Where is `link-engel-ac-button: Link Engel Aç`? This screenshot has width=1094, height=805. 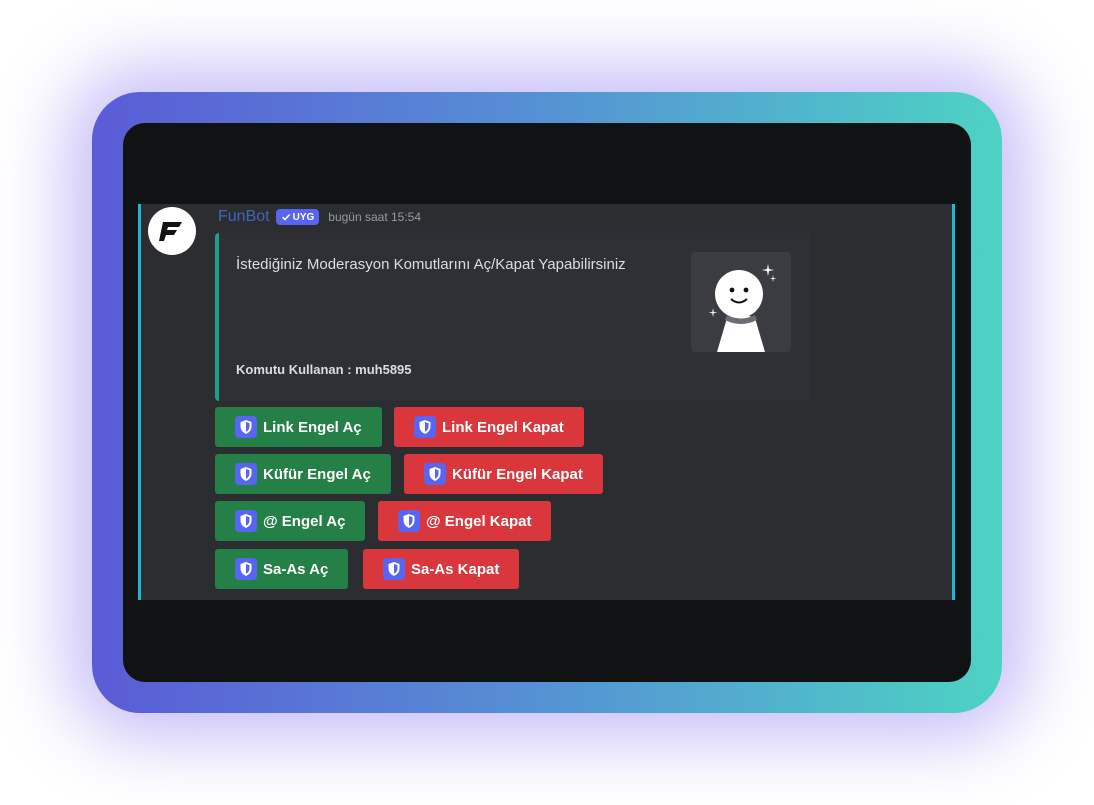
link-engel-ac-button: Link Engel Aç is located at coordinates (298, 427).